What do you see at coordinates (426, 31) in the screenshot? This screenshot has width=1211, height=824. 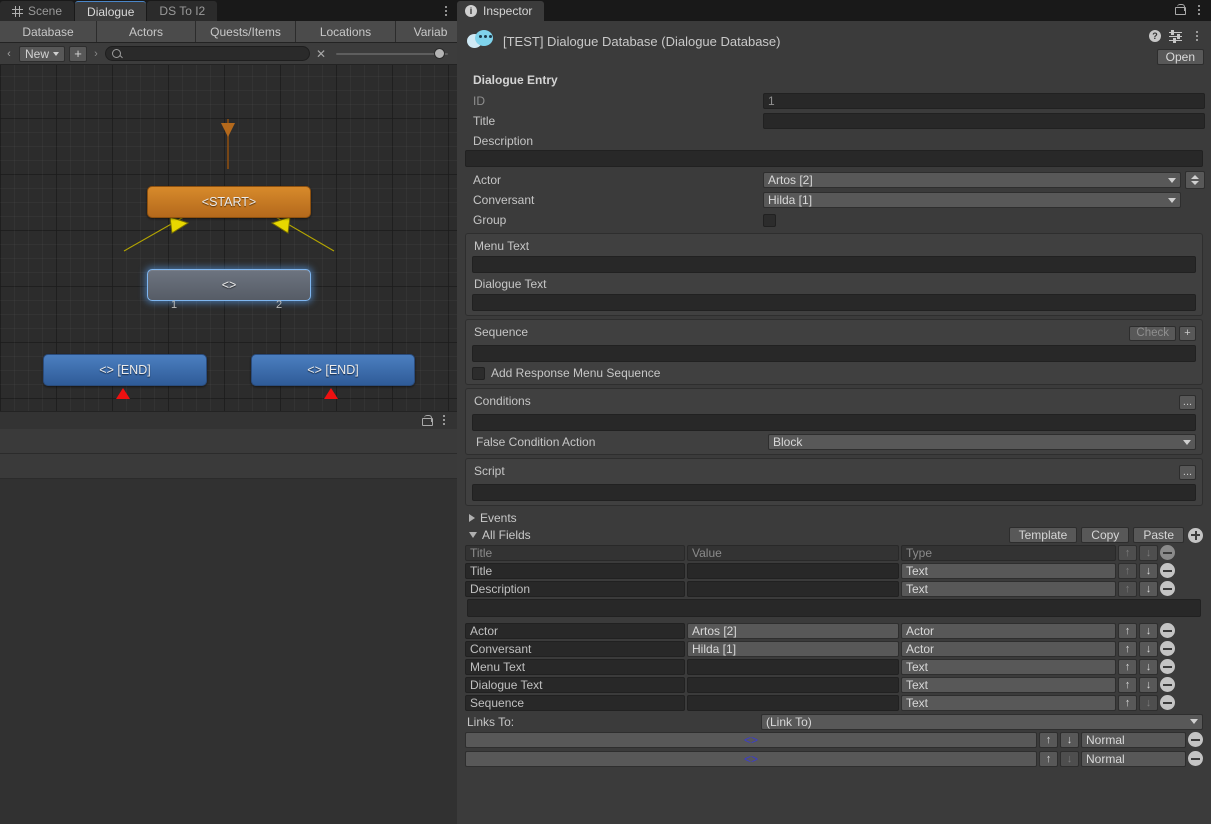 I see `db-tab-variables: Variab` at bounding box center [426, 31].